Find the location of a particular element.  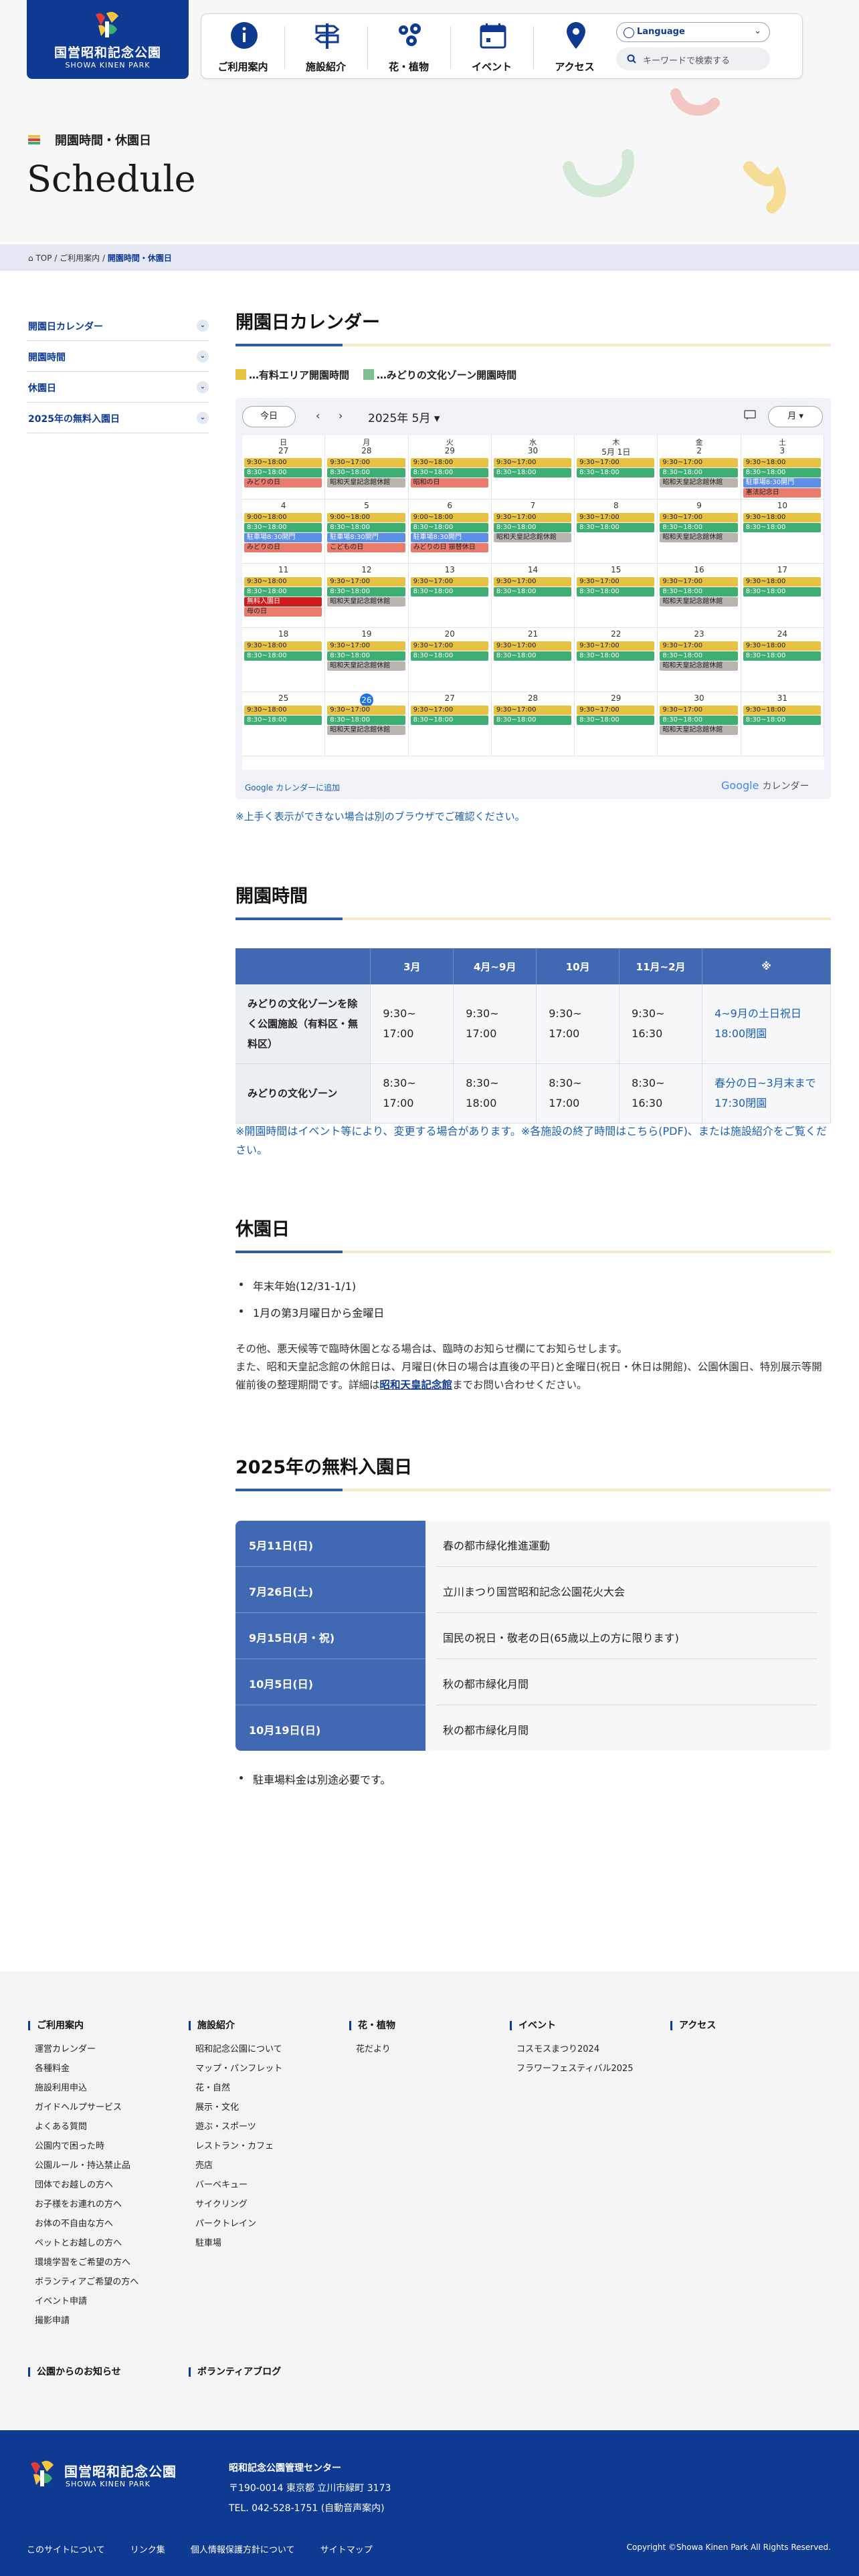

language-select: Language ⌄ is located at coordinates (693, 32).